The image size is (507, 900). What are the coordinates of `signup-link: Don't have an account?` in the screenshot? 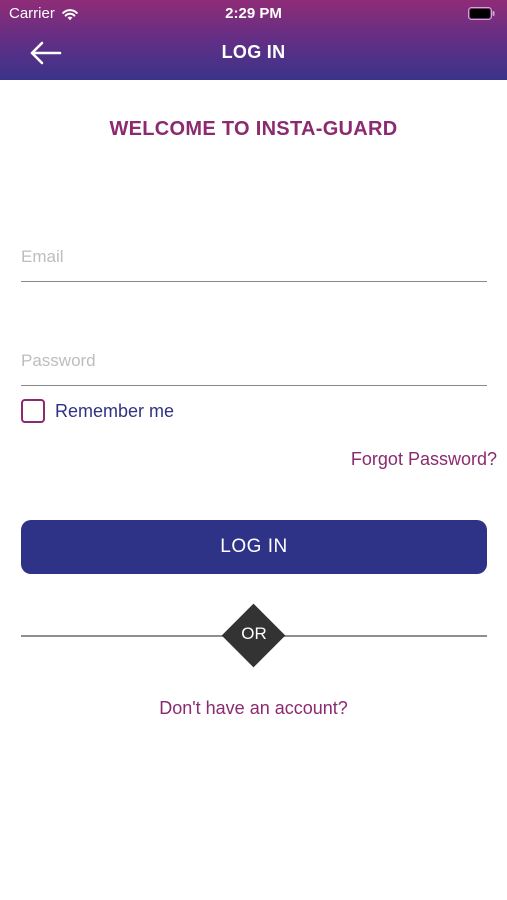 It's located at (253, 708).